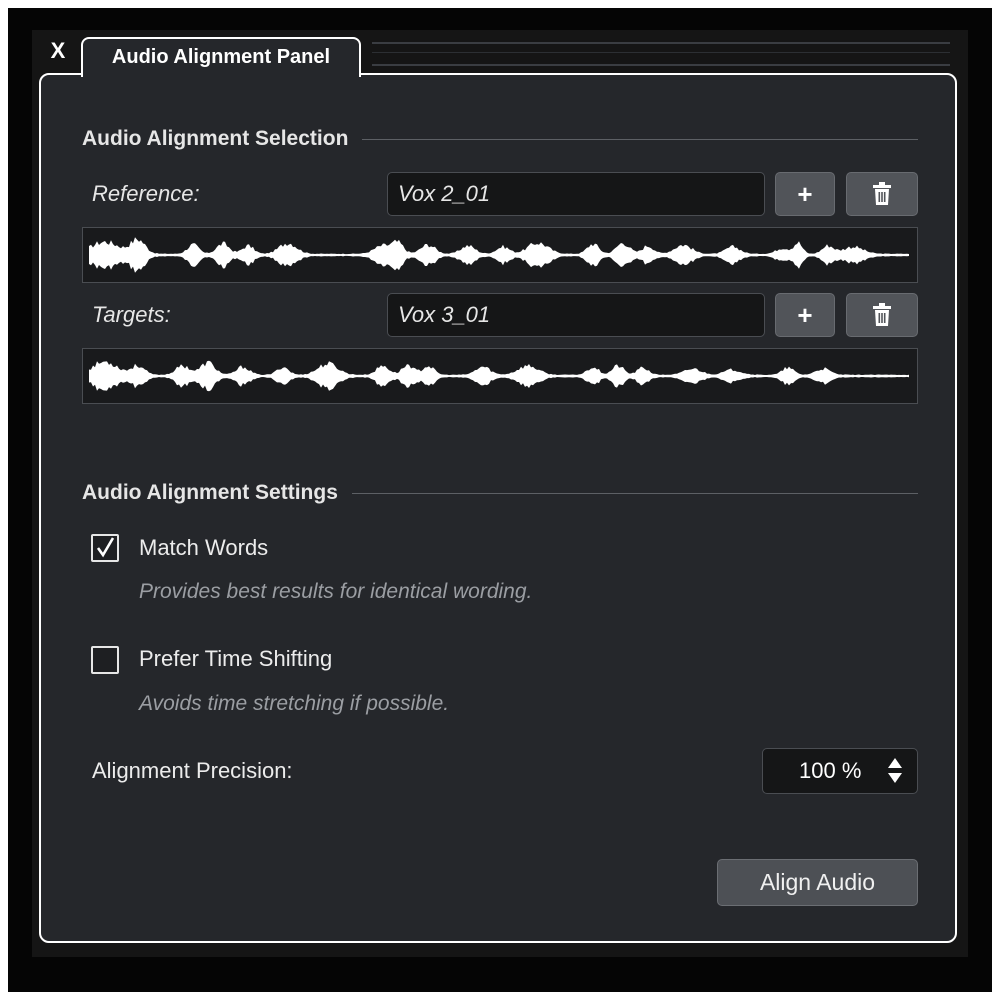 Image resolution: width=1000 pixels, height=1000 pixels. Describe the element at coordinates (215, 138) in the screenshot. I see `selection-title-text: Audio Alignment Selection` at that location.